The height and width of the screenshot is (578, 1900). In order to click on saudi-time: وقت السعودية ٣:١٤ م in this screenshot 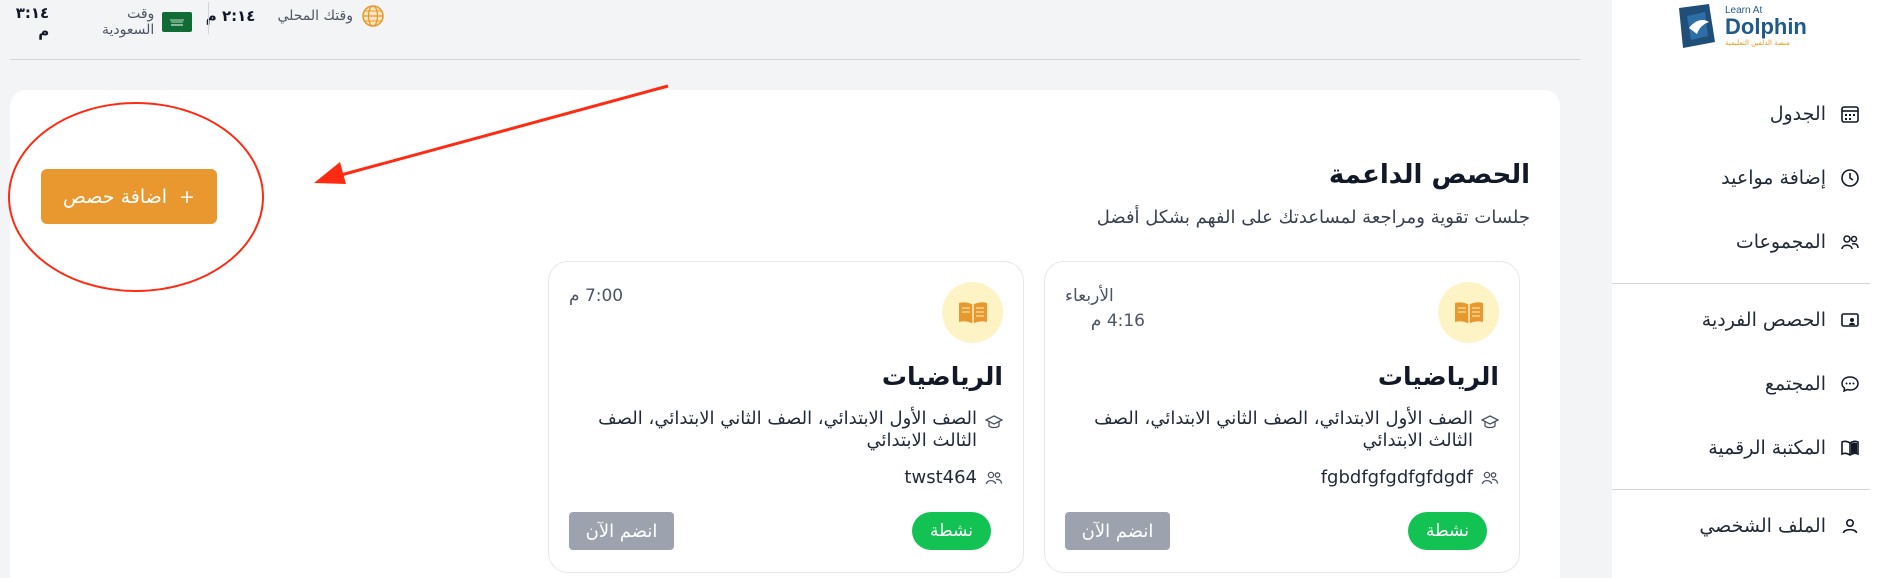, I will do `click(96, 22)`.